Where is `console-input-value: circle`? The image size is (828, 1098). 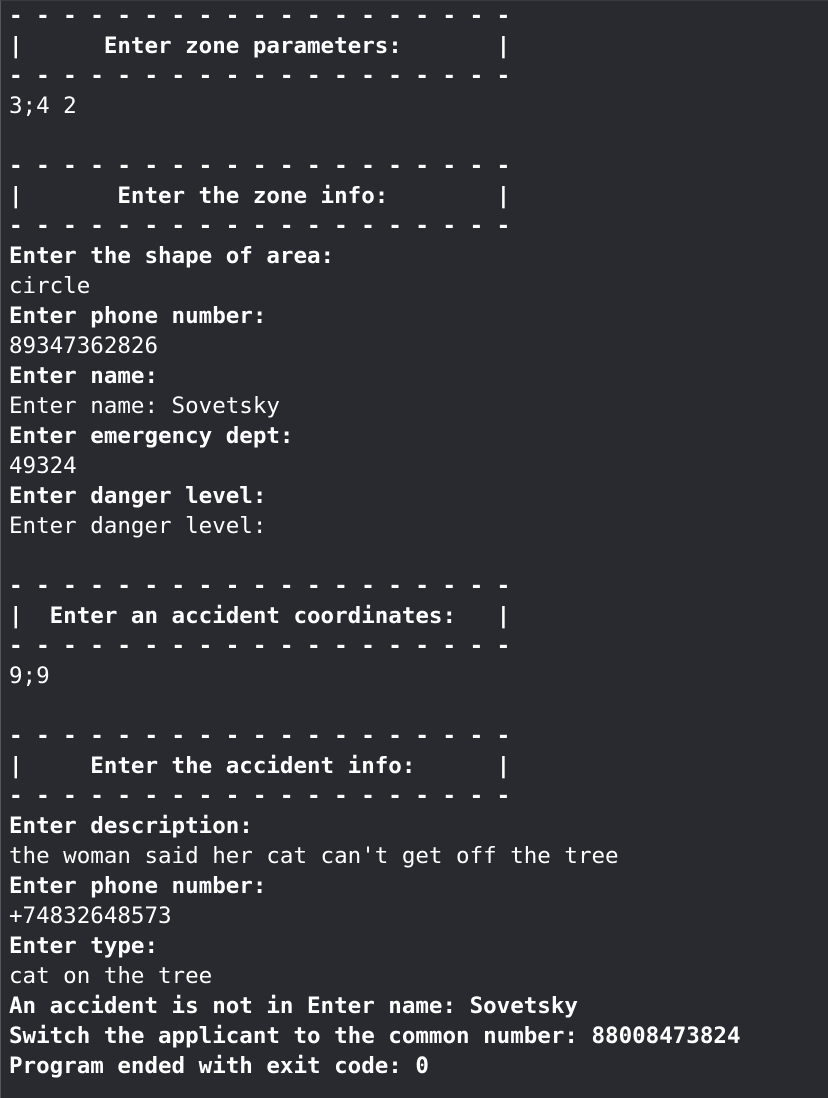 console-input-value: circle is located at coordinates (50, 286).